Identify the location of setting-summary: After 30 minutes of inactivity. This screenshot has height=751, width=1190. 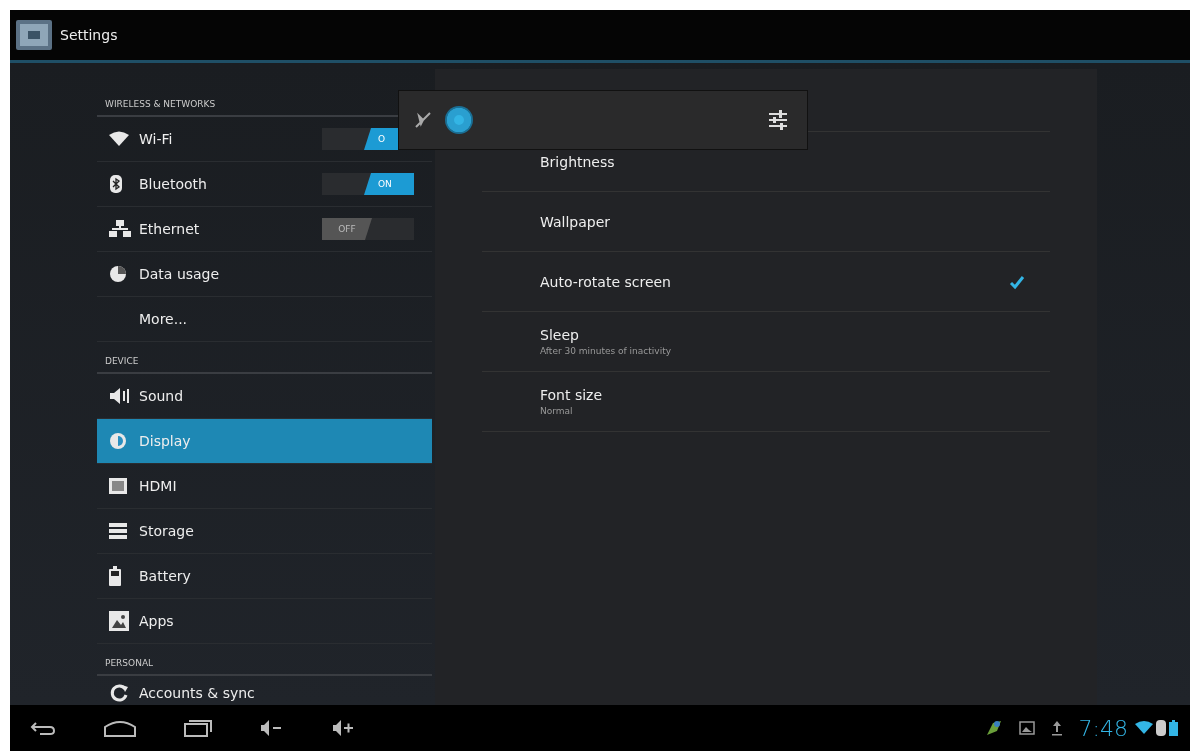
(606, 351).